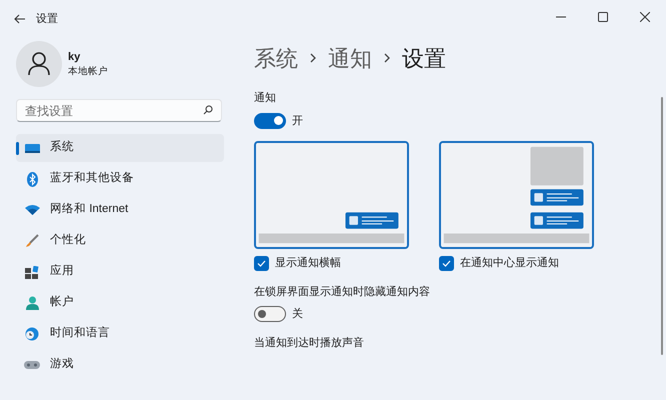 This screenshot has height=400, width=666. Describe the element at coordinates (265, 98) in the screenshot. I see `setting-label: 通知` at that location.